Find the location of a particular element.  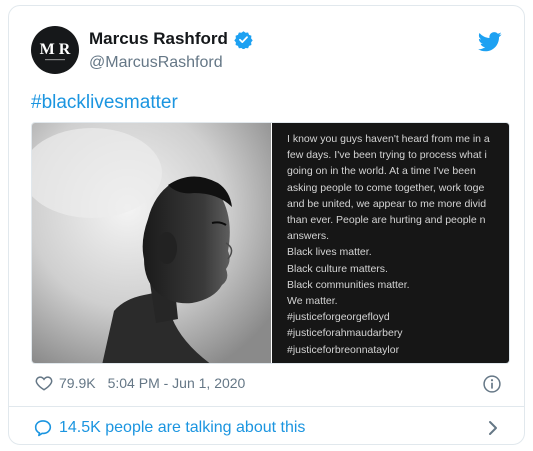

author-handle: @MarcusRashford is located at coordinates (156, 63).